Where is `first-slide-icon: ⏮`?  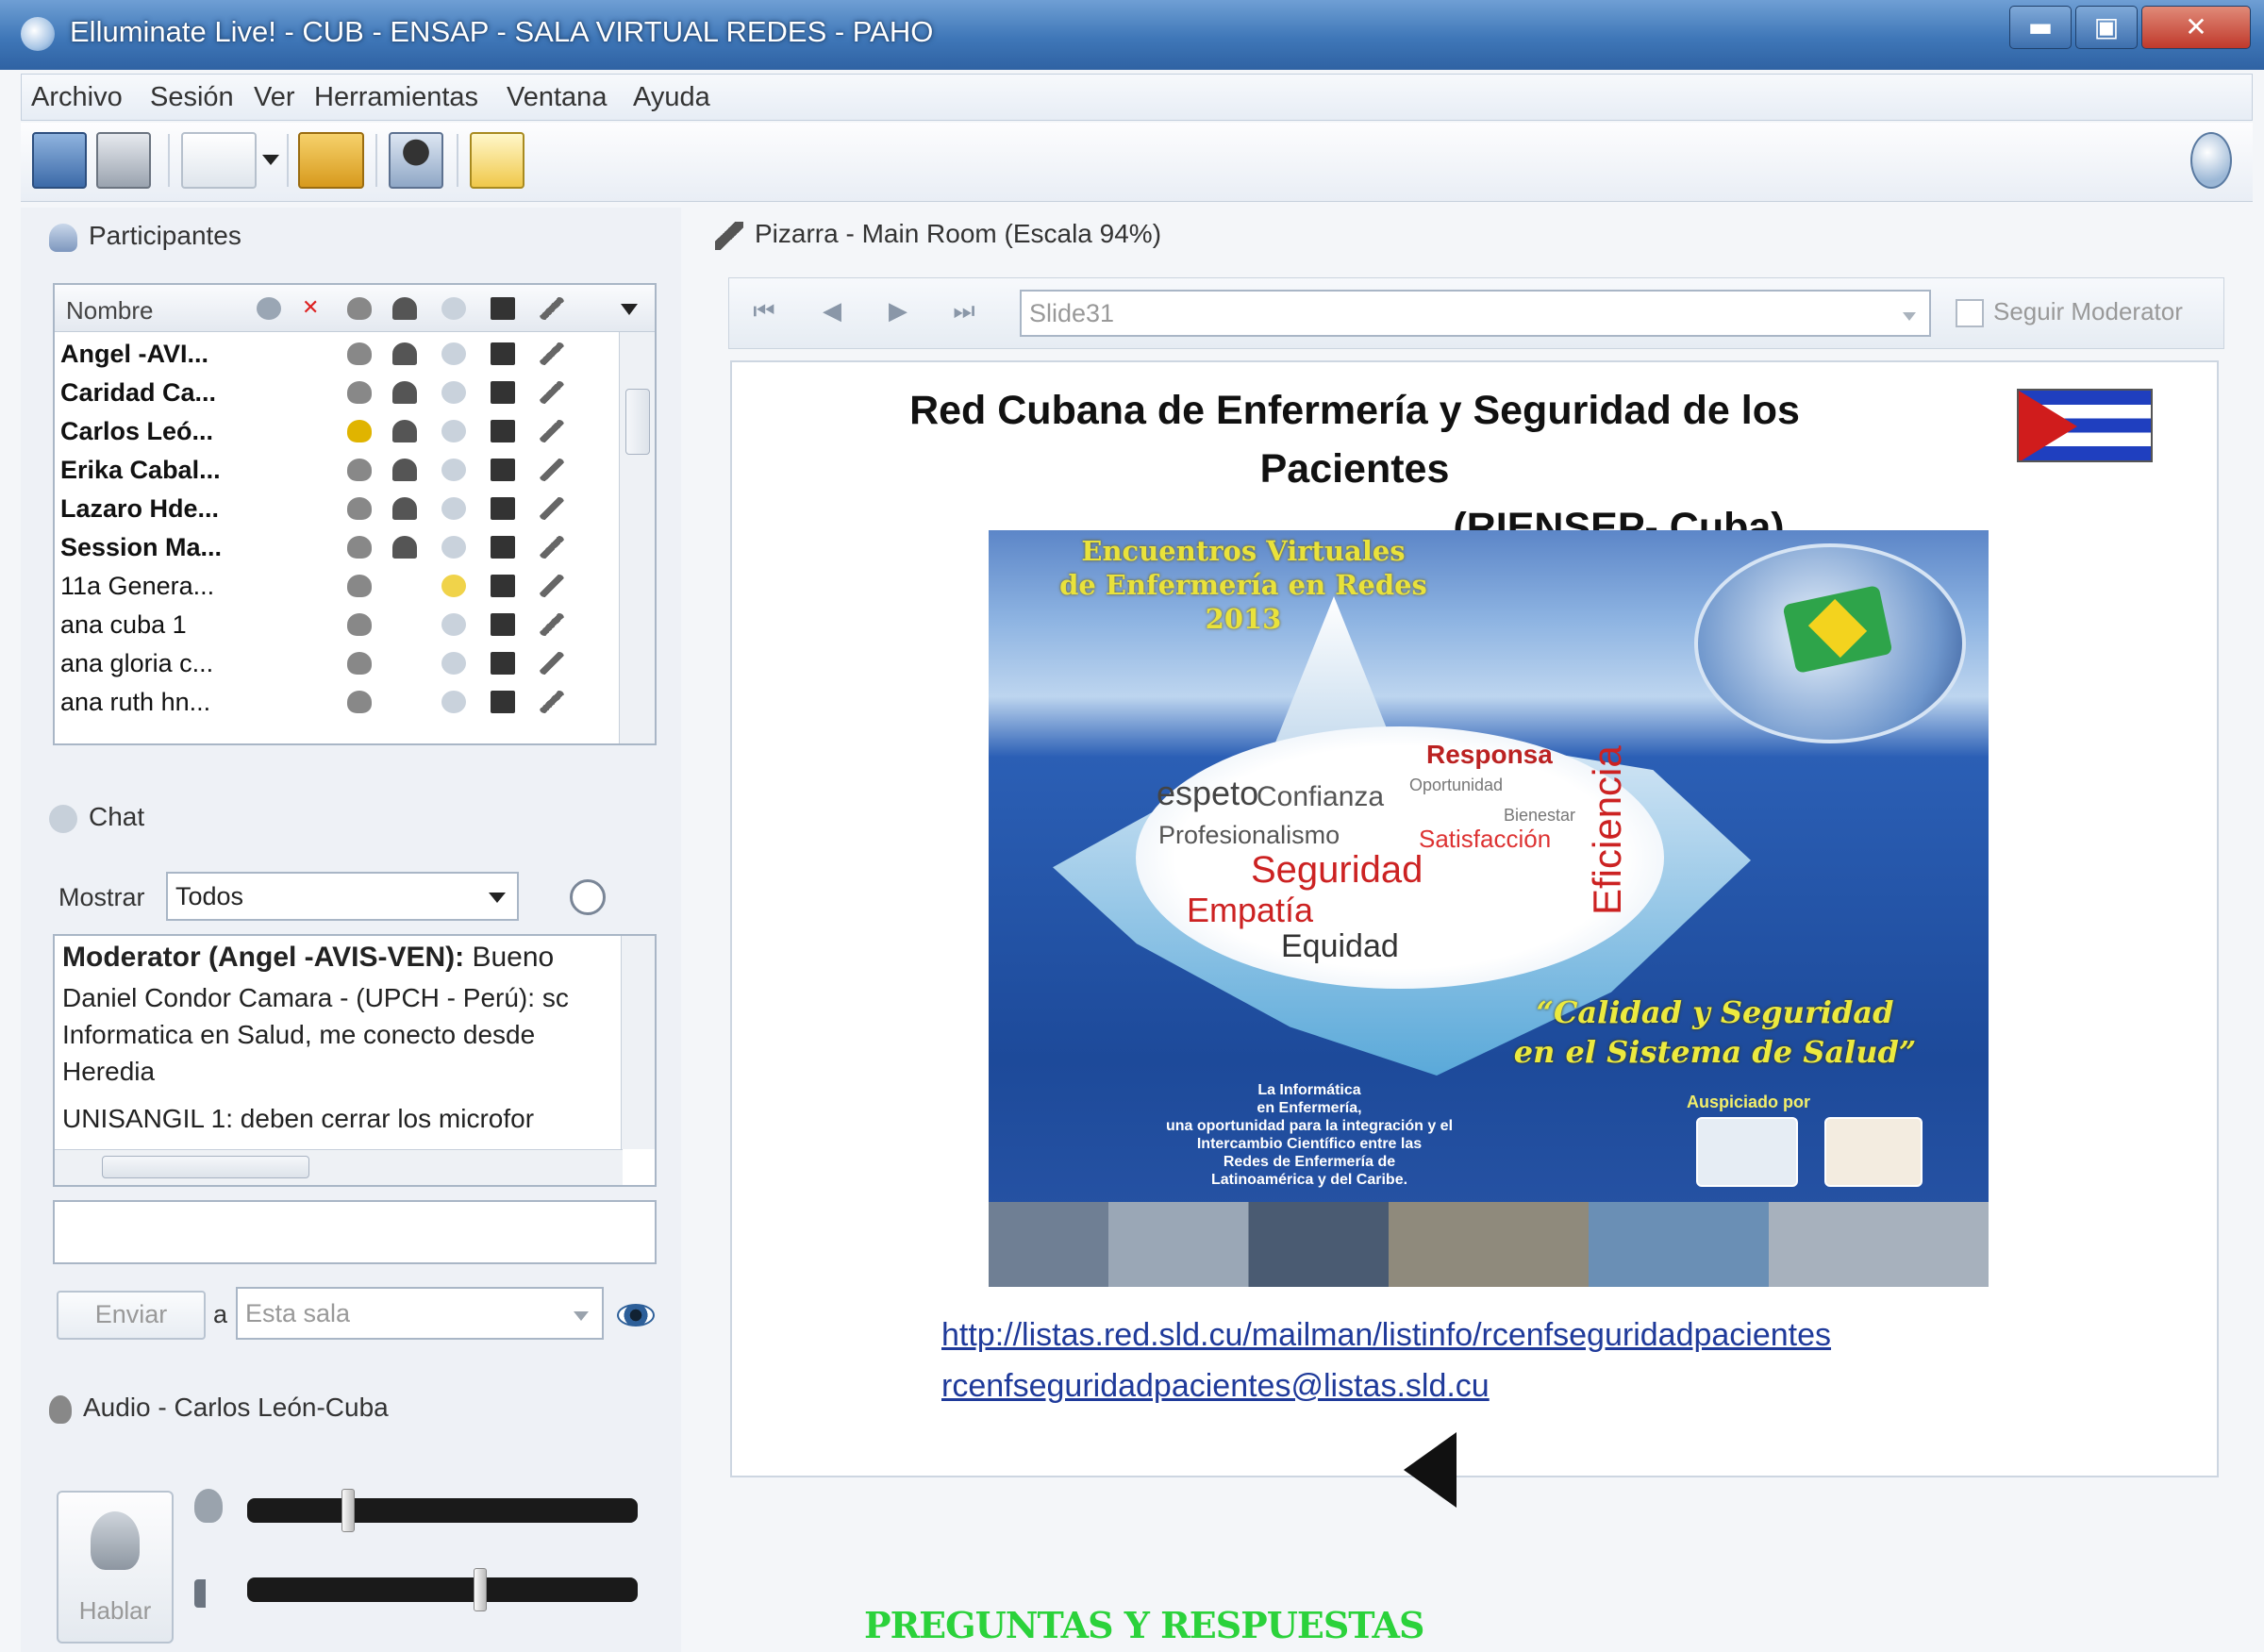 first-slide-icon: ⏮ is located at coordinates (764, 311).